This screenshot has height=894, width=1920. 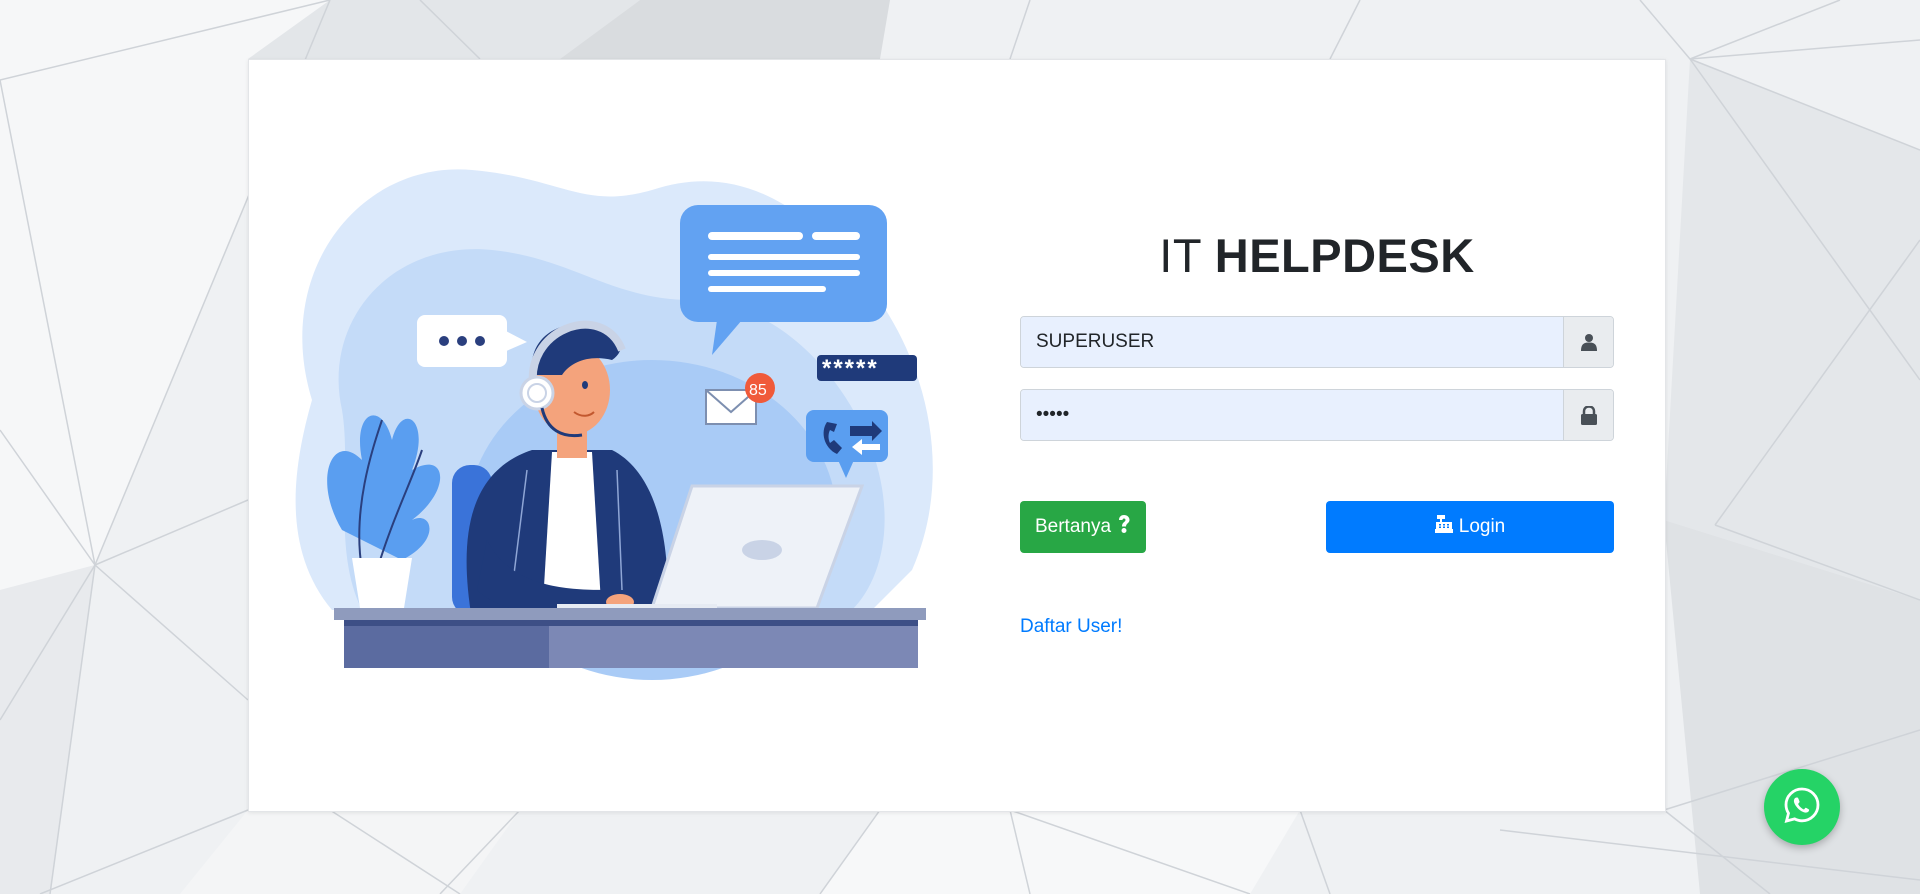 I want to click on lock-icon, so click(x=1588, y=415).